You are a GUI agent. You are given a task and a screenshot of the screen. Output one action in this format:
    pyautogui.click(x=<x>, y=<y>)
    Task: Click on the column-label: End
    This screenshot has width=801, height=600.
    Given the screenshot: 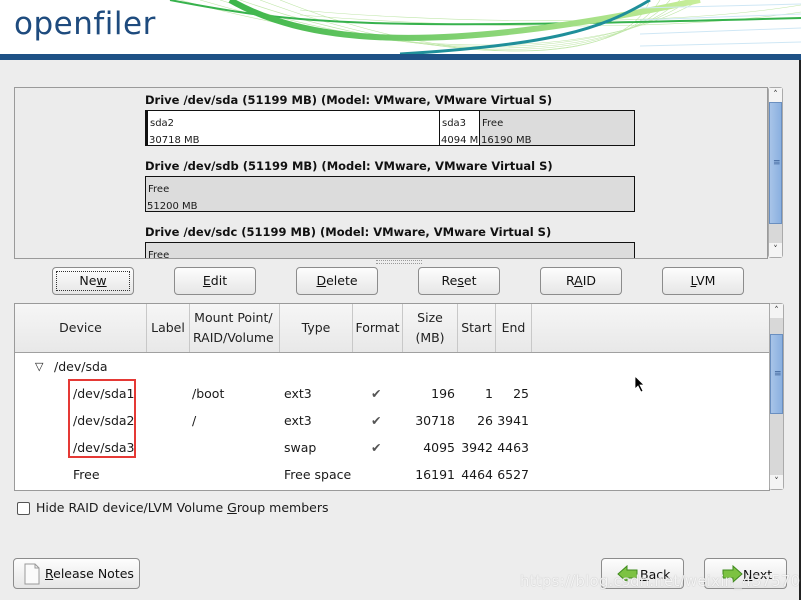 What is the action you would take?
    pyautogui.click(x=513, y=327)
    